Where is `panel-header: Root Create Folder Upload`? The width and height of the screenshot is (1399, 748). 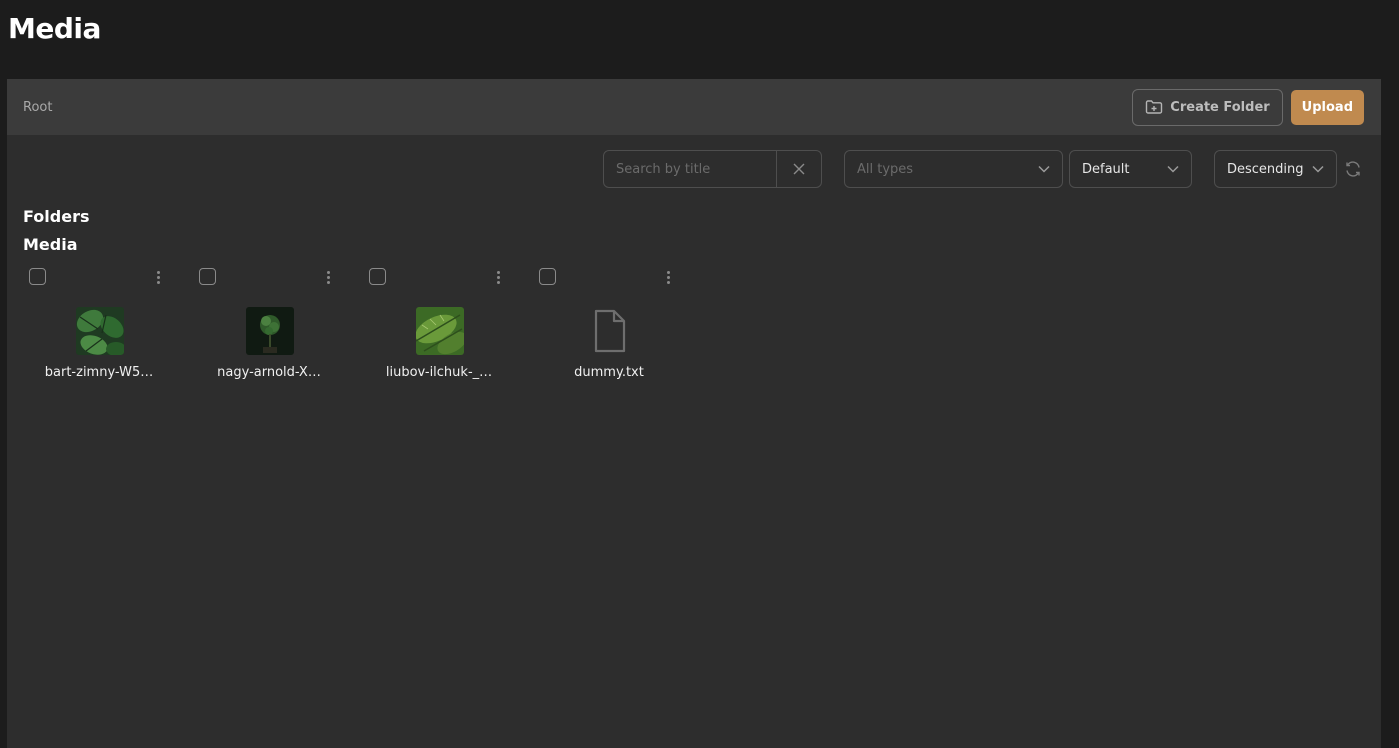 panel-header: Root Create Folder Upload is located at coordinates (694, 107).